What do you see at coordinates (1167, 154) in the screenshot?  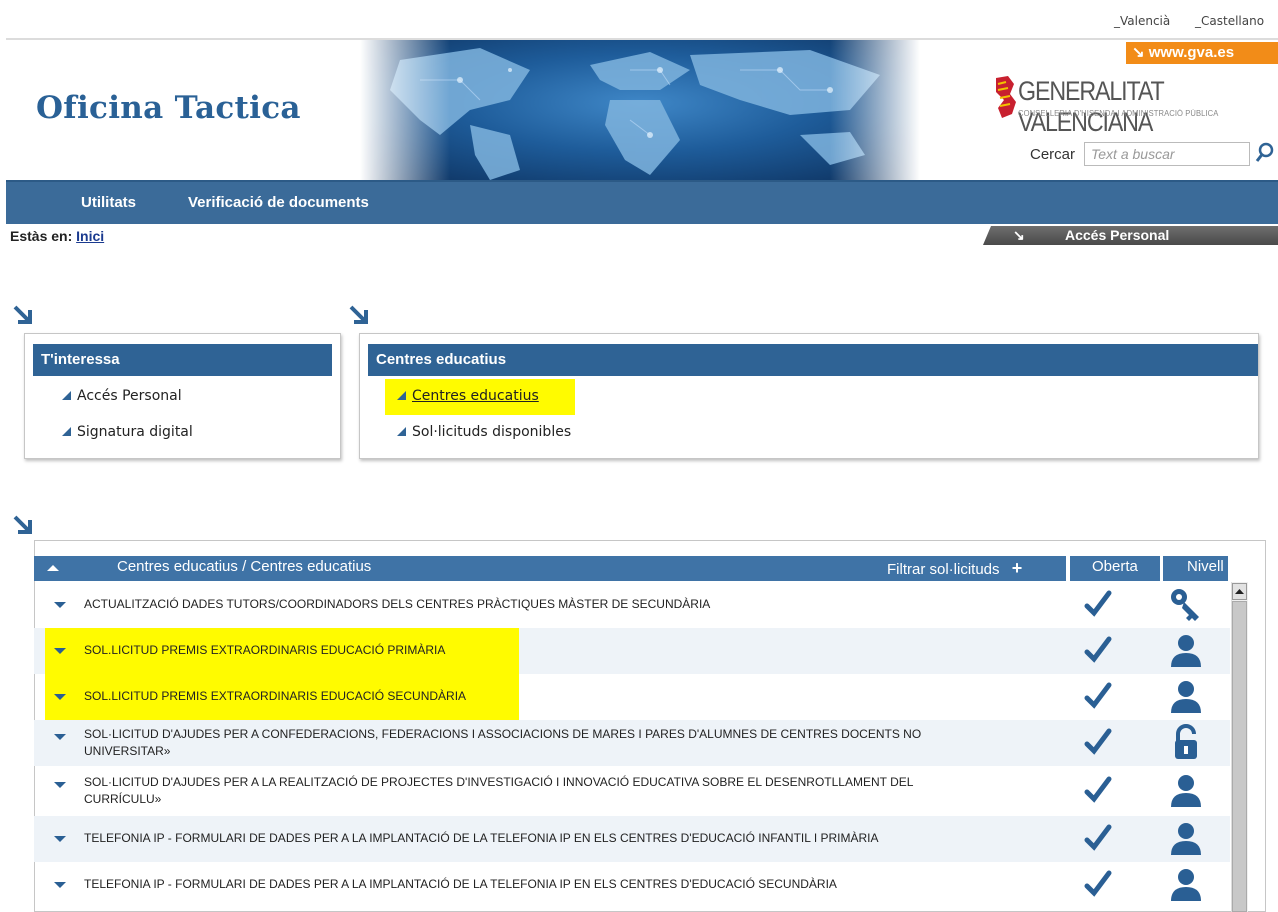 I see `search-input` at bounding box center [1167, 154].